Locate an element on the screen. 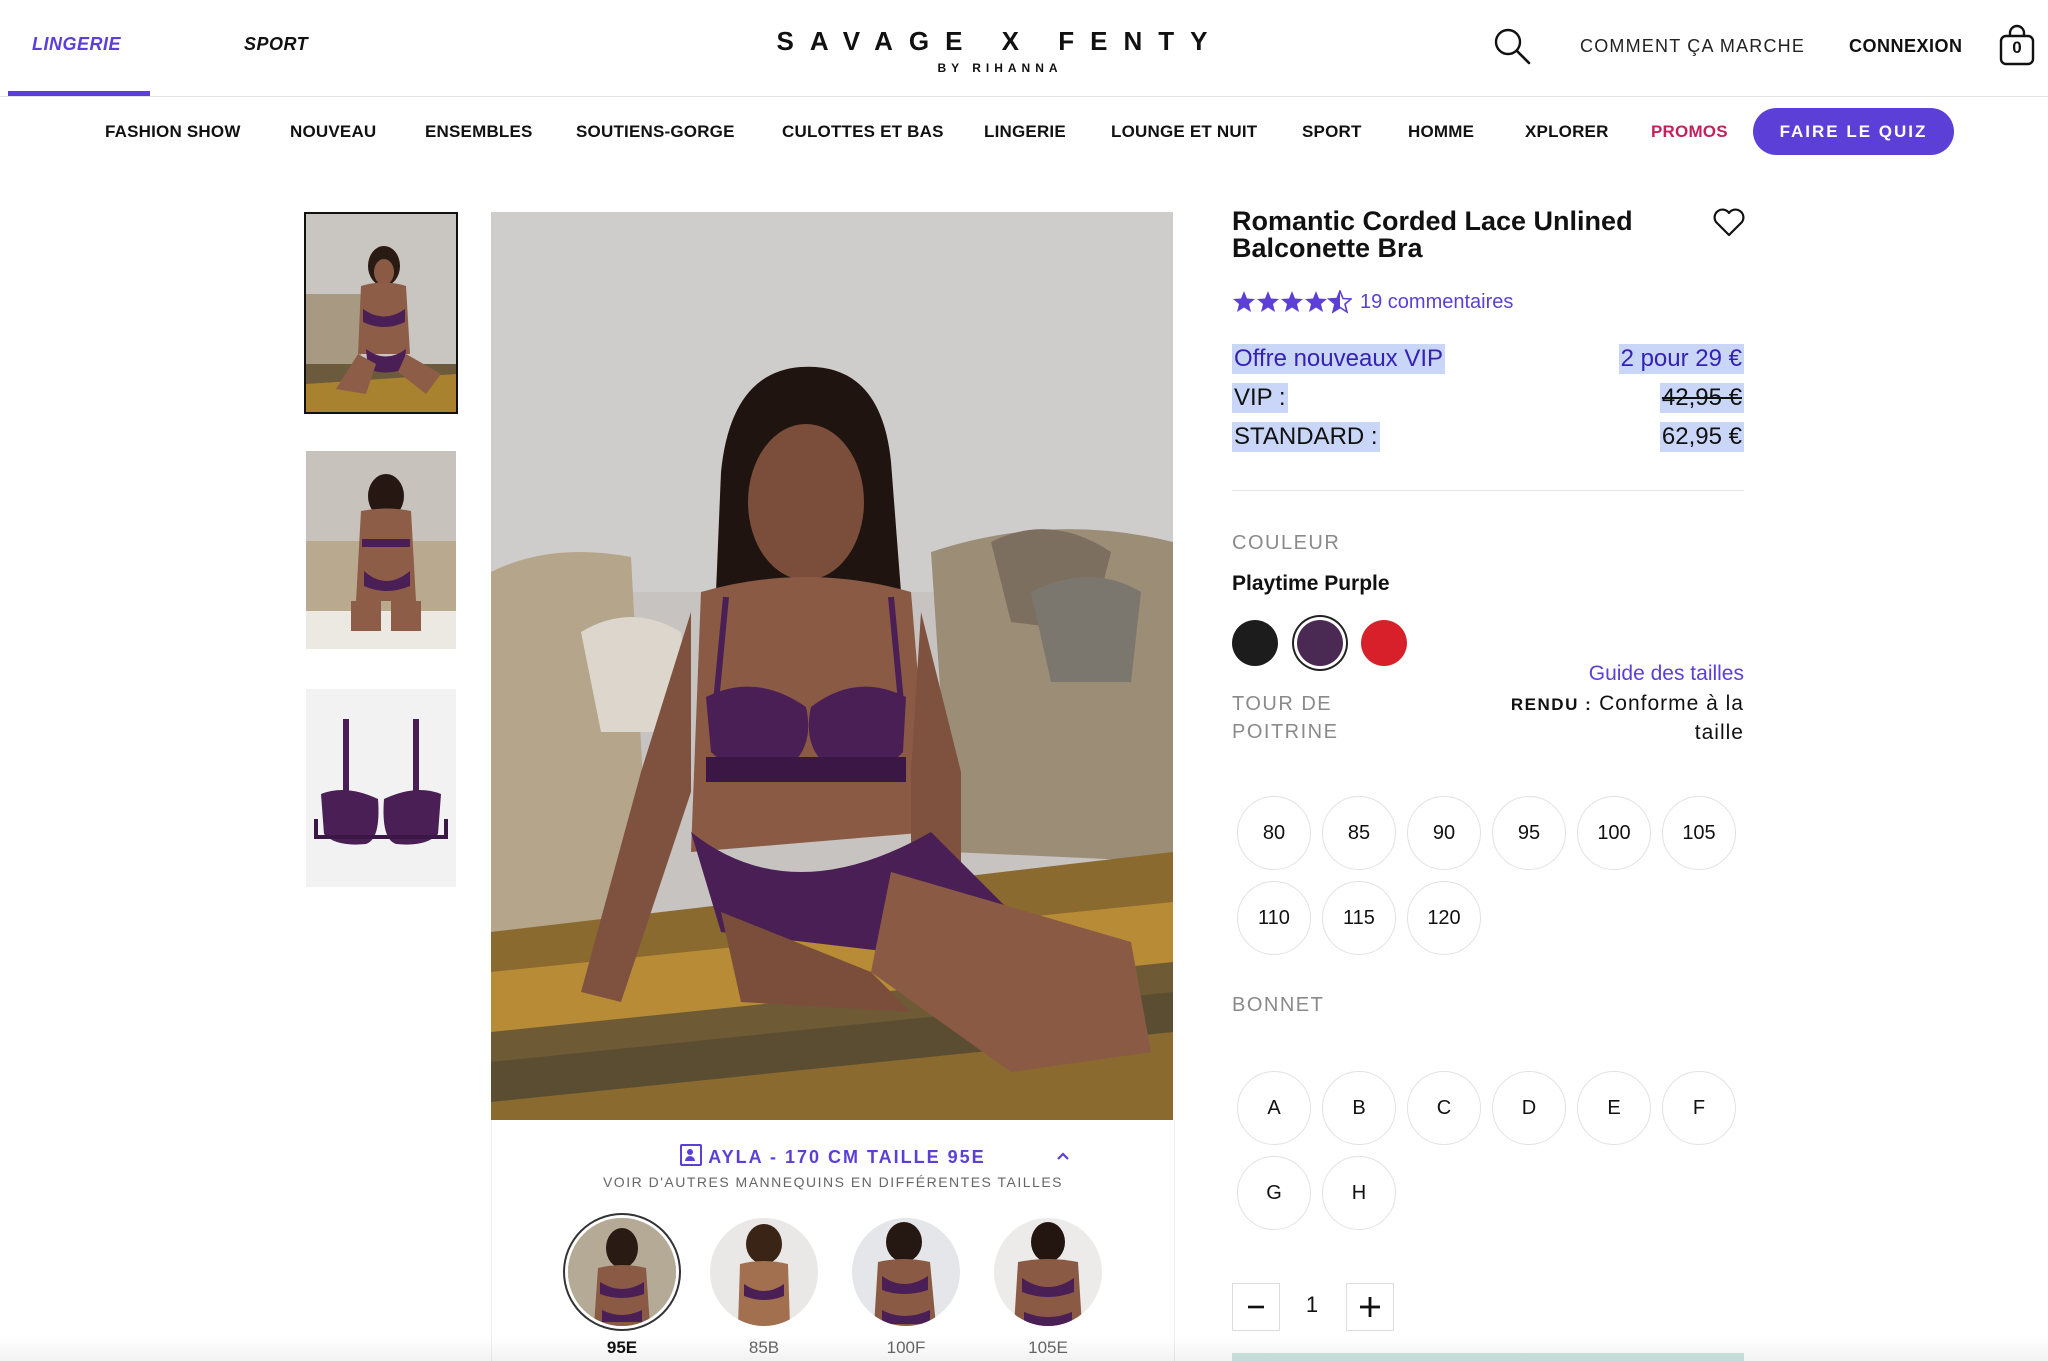 The height and width of the screenshot is (1361, 2048). model-size-label: 105E is located at coordinates (1048, 1347).